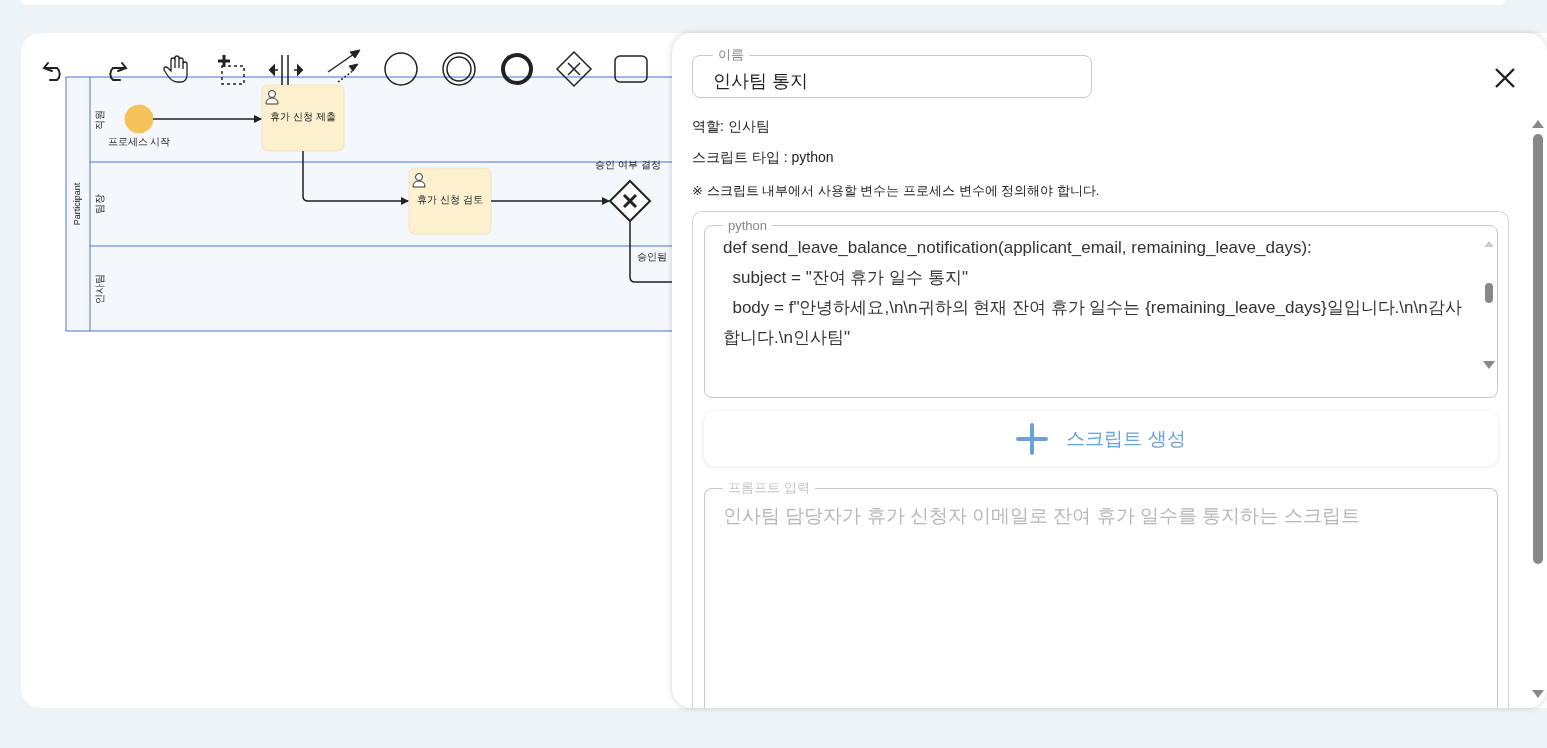  I want to click on task-label: 휴가 신청 제출, so click(303, 116).